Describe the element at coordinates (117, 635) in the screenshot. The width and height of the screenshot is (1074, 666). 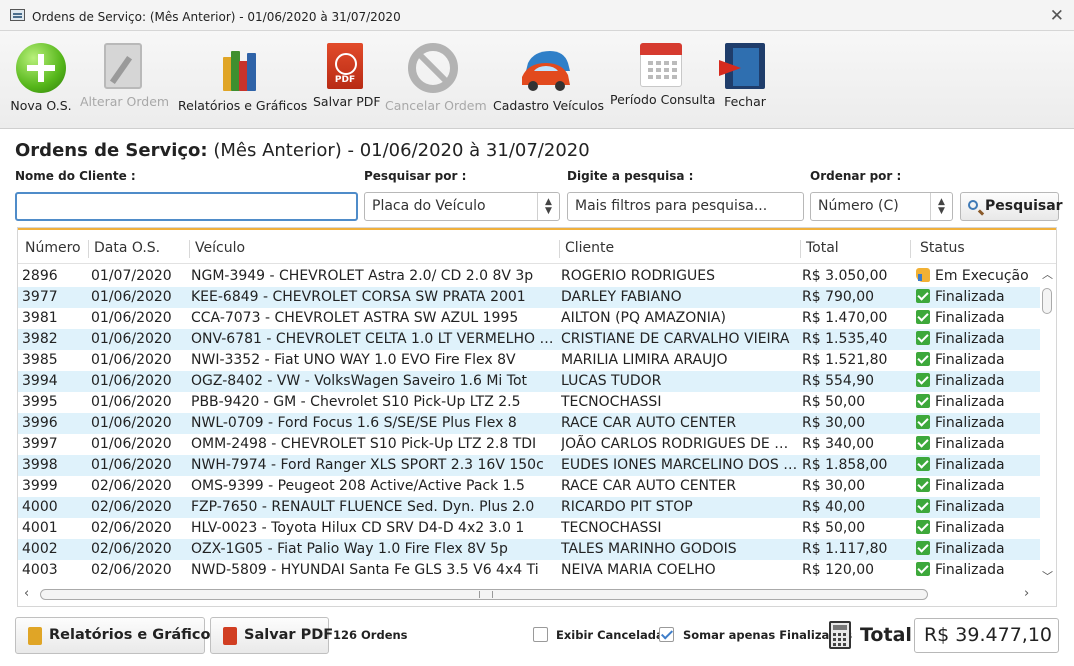
I see `footer-reports-button: Relatórios e Gráficos` at that location.